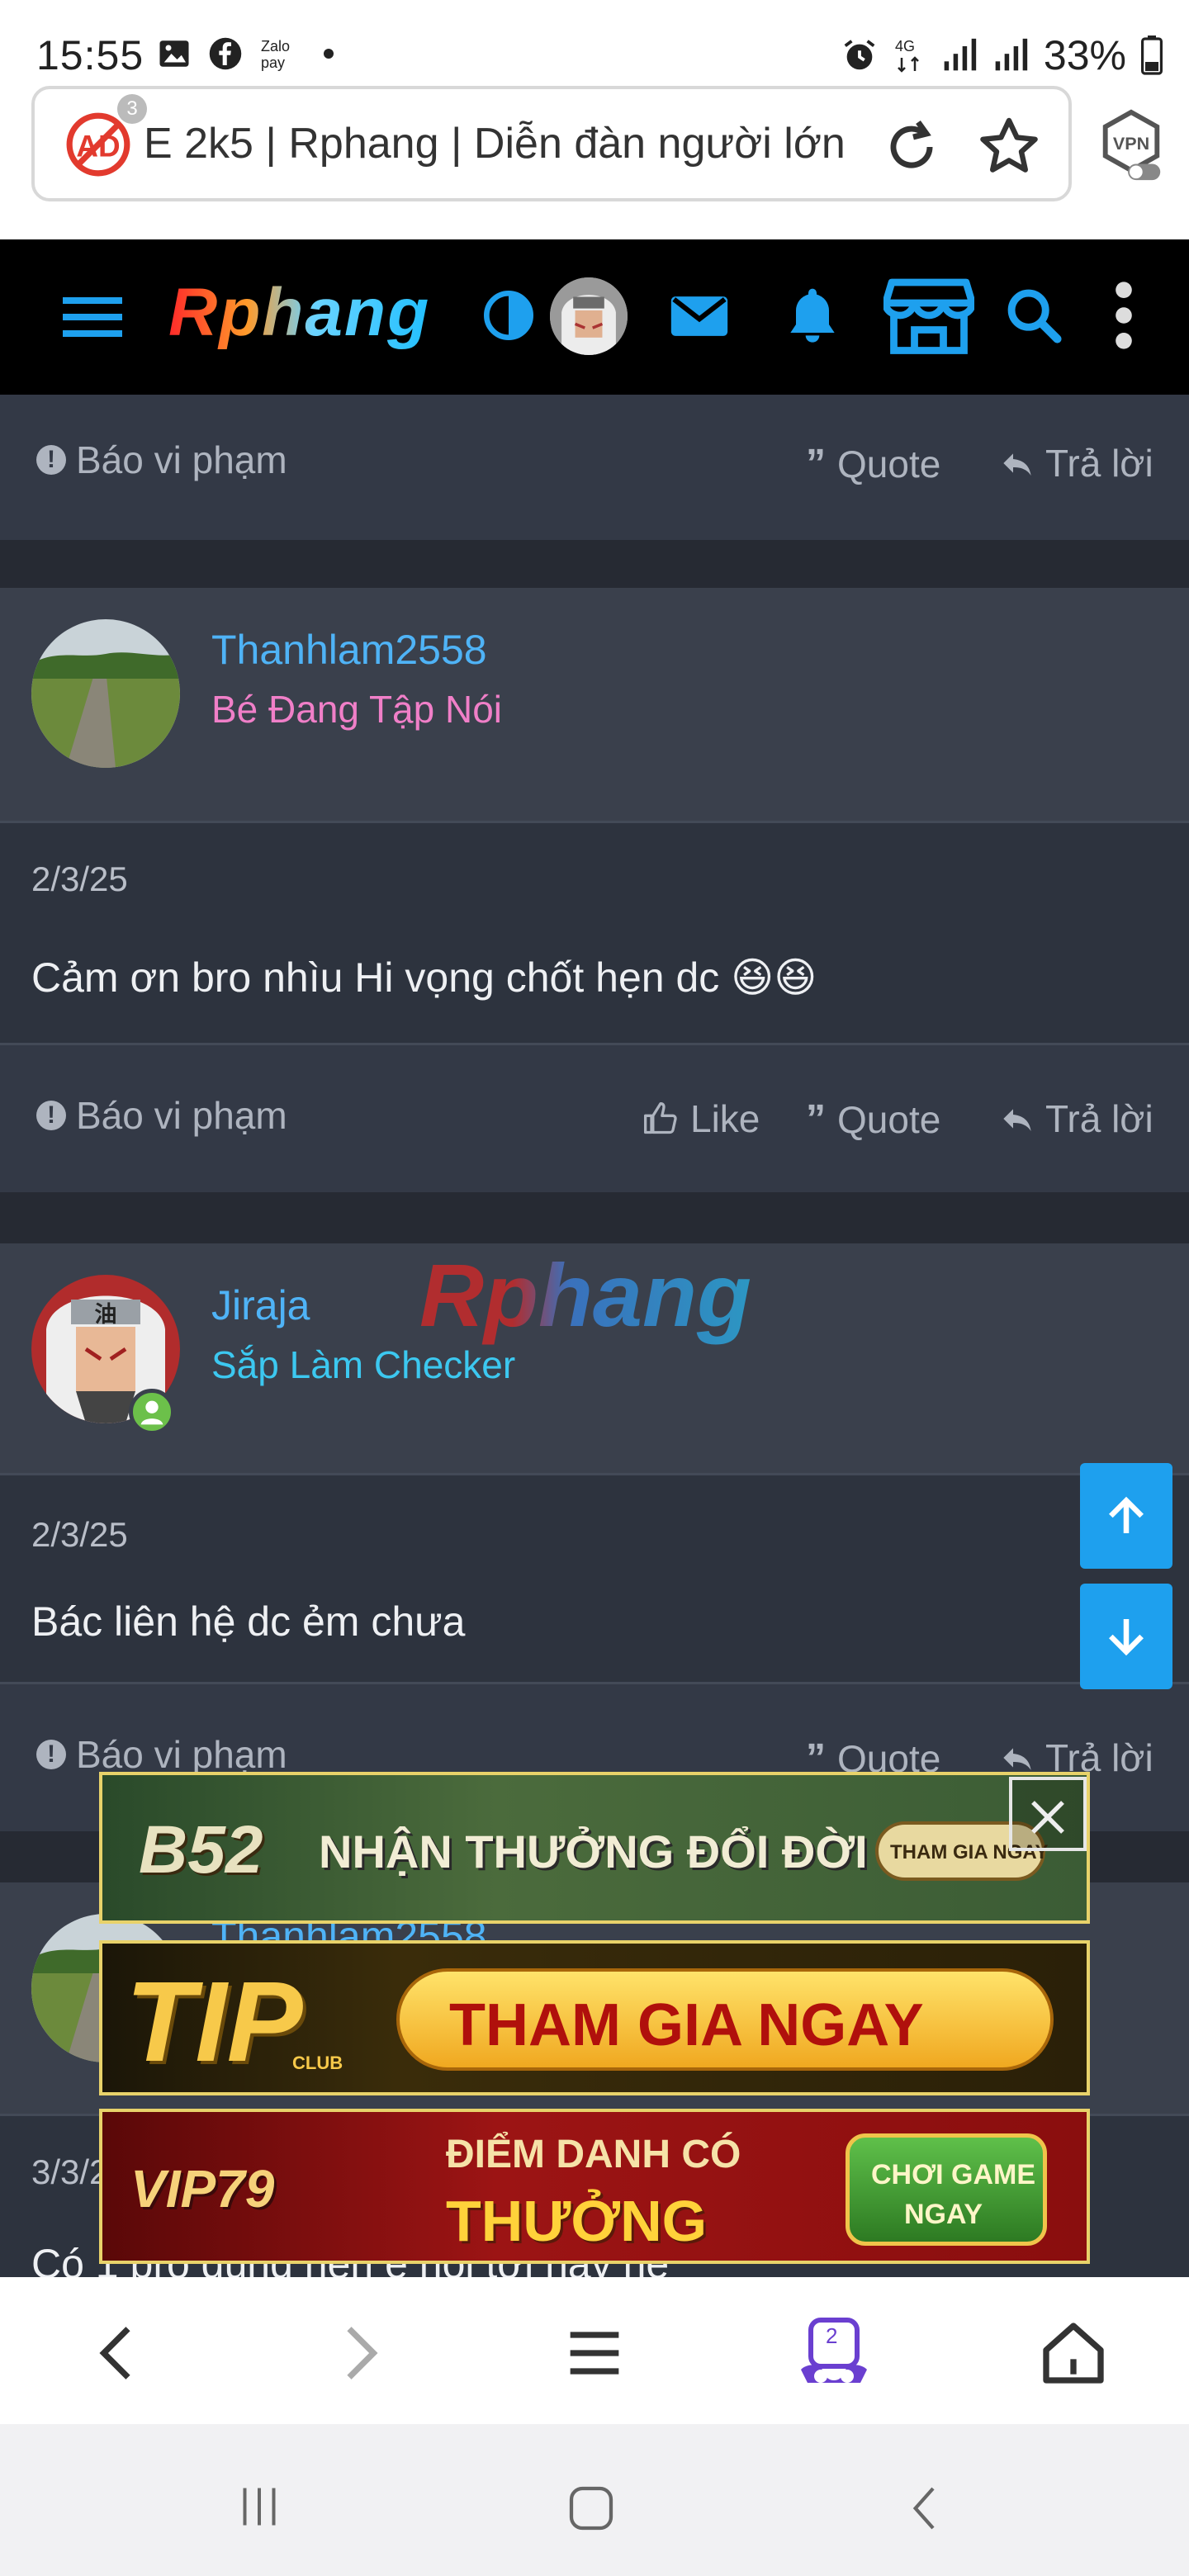  Describe the element at coordinates (594, 1578) in the screenshot. I see `post-body: 2/3/25 Bác liên hệ dc ẻm chưa` at that location.